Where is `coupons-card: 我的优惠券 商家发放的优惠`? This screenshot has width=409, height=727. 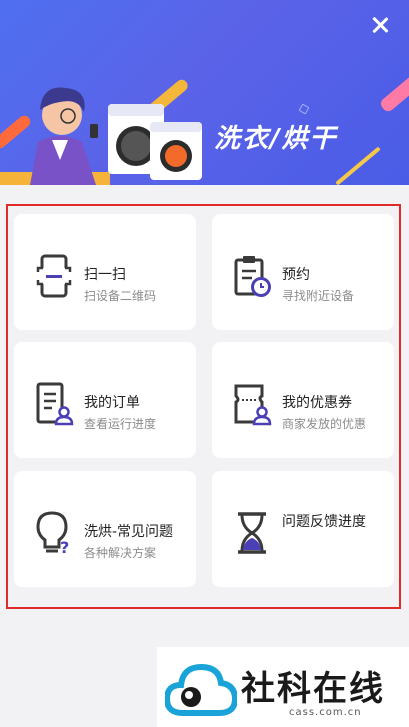
coupons-card: 我的优惠券 商家发放的优惠 is located at coordinates (303, 400).